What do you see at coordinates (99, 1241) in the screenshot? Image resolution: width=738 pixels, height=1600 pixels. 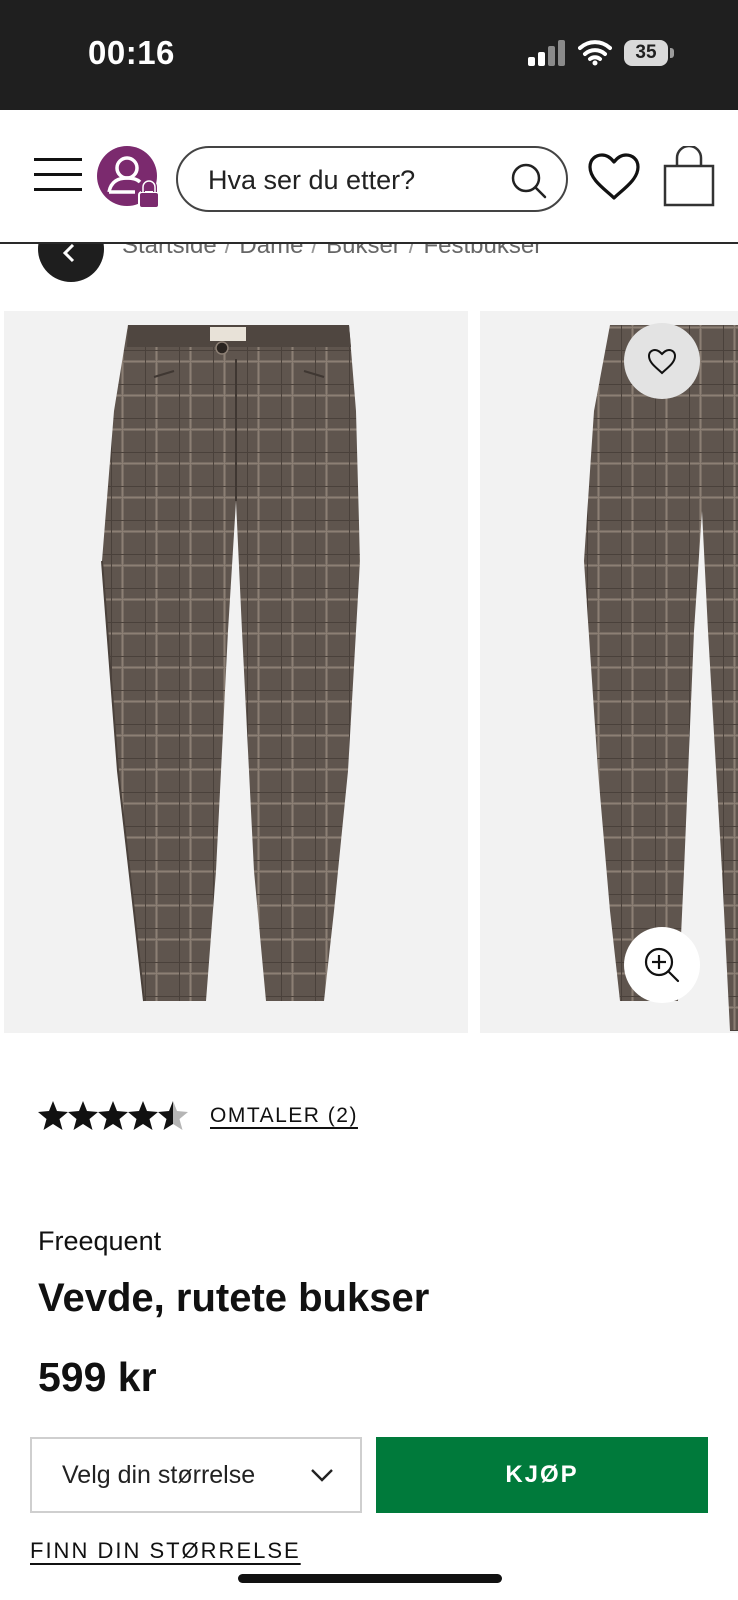 I see `product-brand: Freequent` at bounding box center [99, 1241].